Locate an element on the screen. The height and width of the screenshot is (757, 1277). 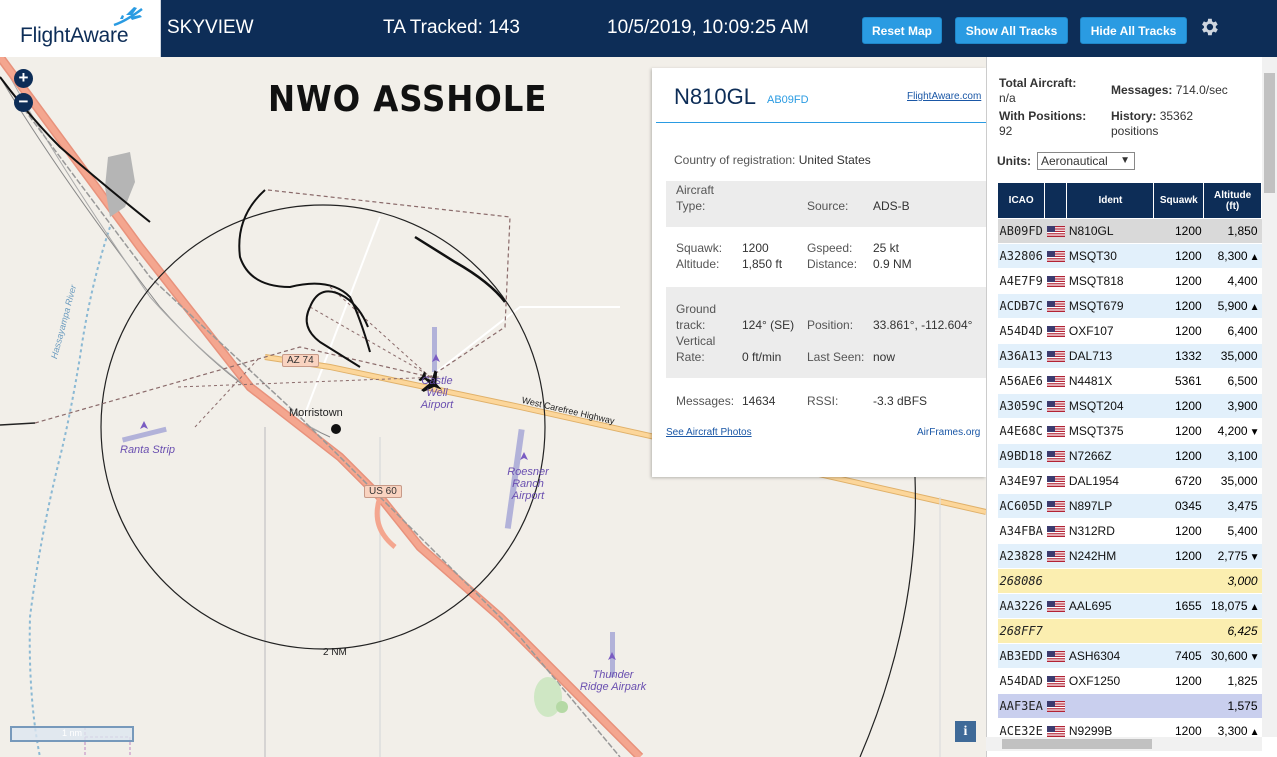
table-row: AC605D N897LP 0345 3,475 is located at coordinates (1129, 506).